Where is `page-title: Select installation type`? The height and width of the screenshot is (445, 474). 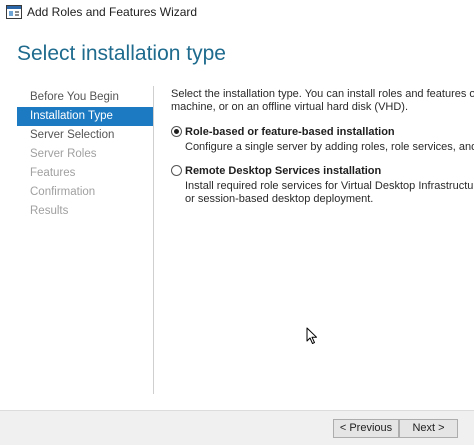
page-title: Select installation type is located at coordinates (121, 53).